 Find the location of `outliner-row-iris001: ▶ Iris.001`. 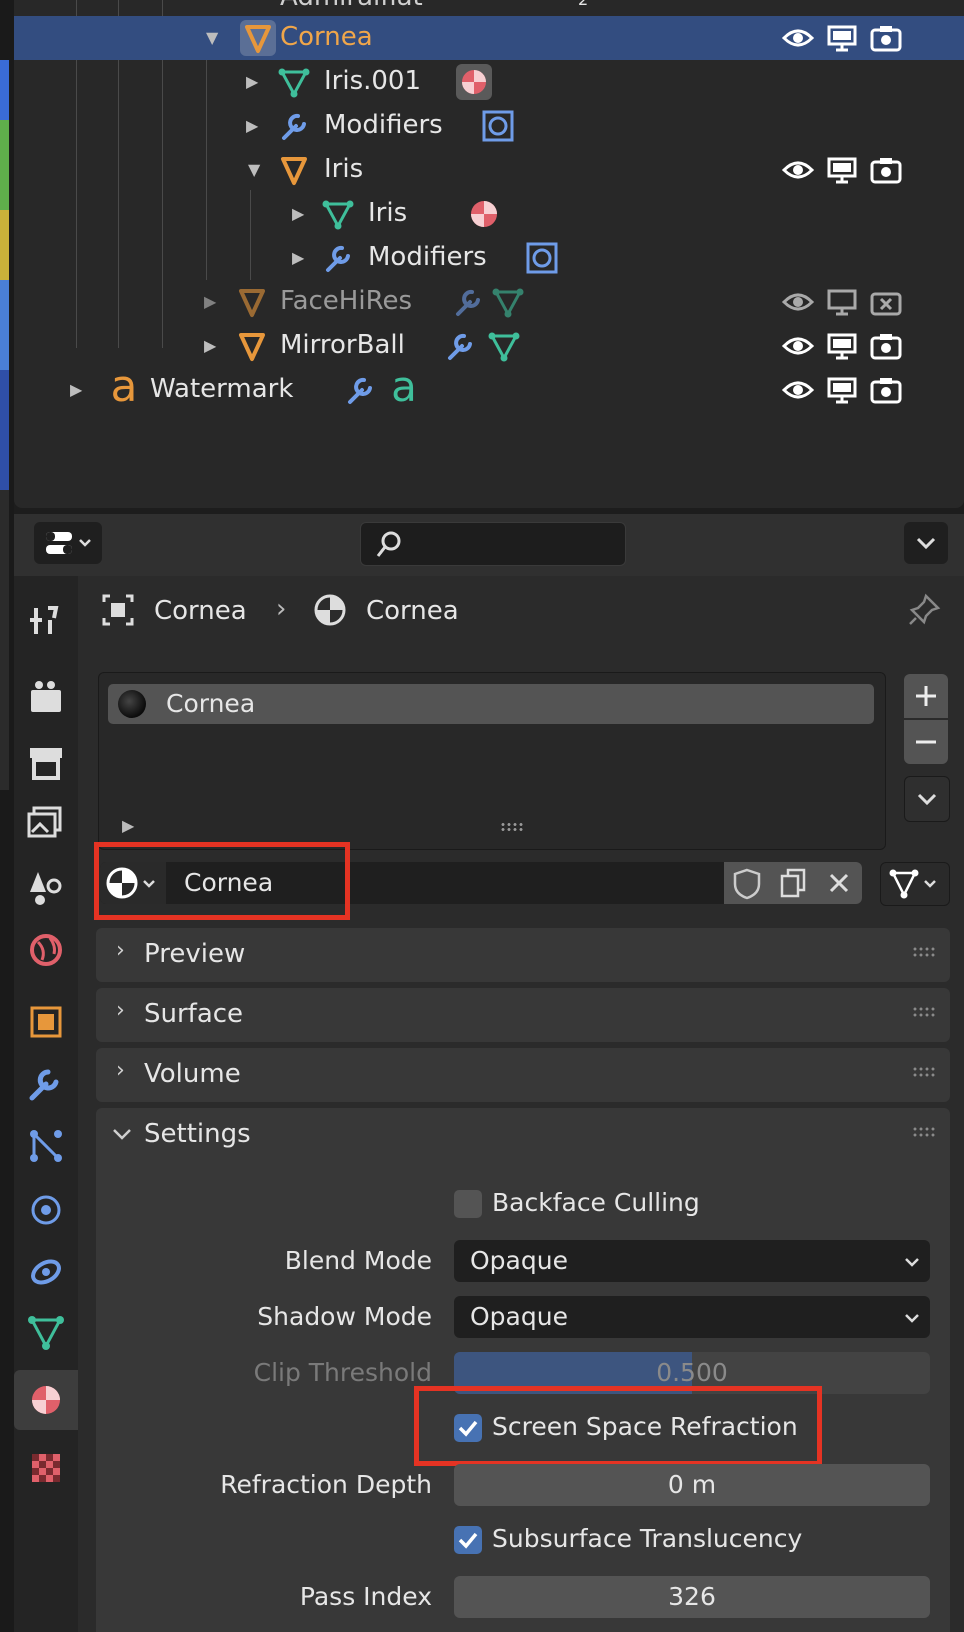

outliner-row-iris001: ▶ Iris.001 is located at coordinates (489, 82).